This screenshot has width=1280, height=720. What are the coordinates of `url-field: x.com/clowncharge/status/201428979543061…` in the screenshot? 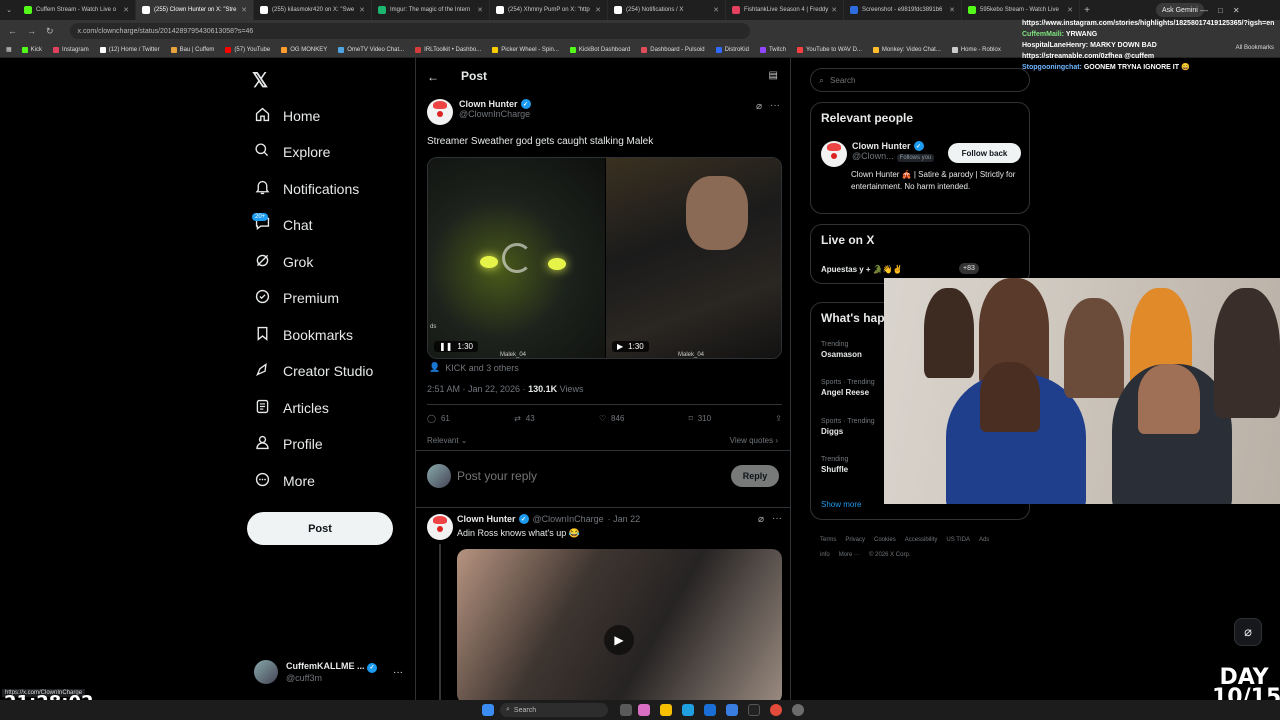 It's located at (409, 31).